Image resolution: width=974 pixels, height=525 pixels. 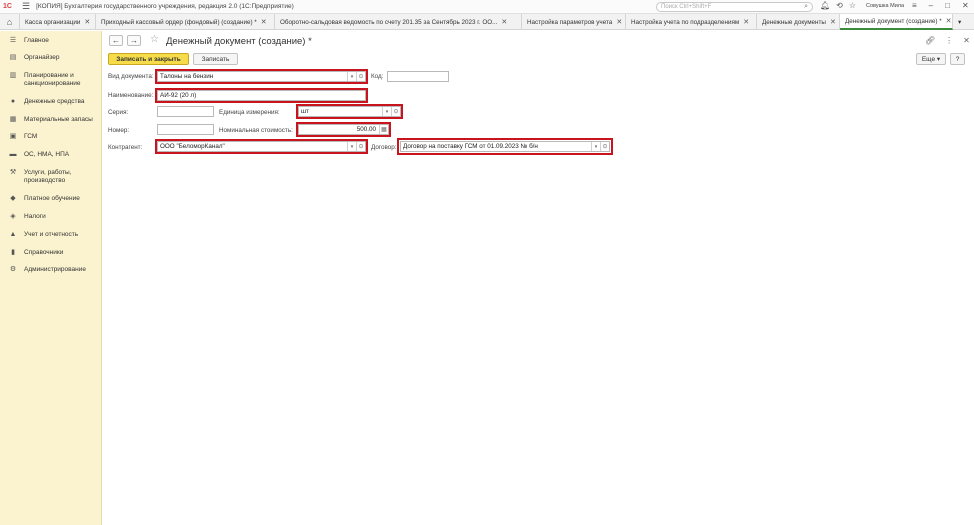 I want to click on settings-menu-icon: ≡, so click(x=914, y=5).